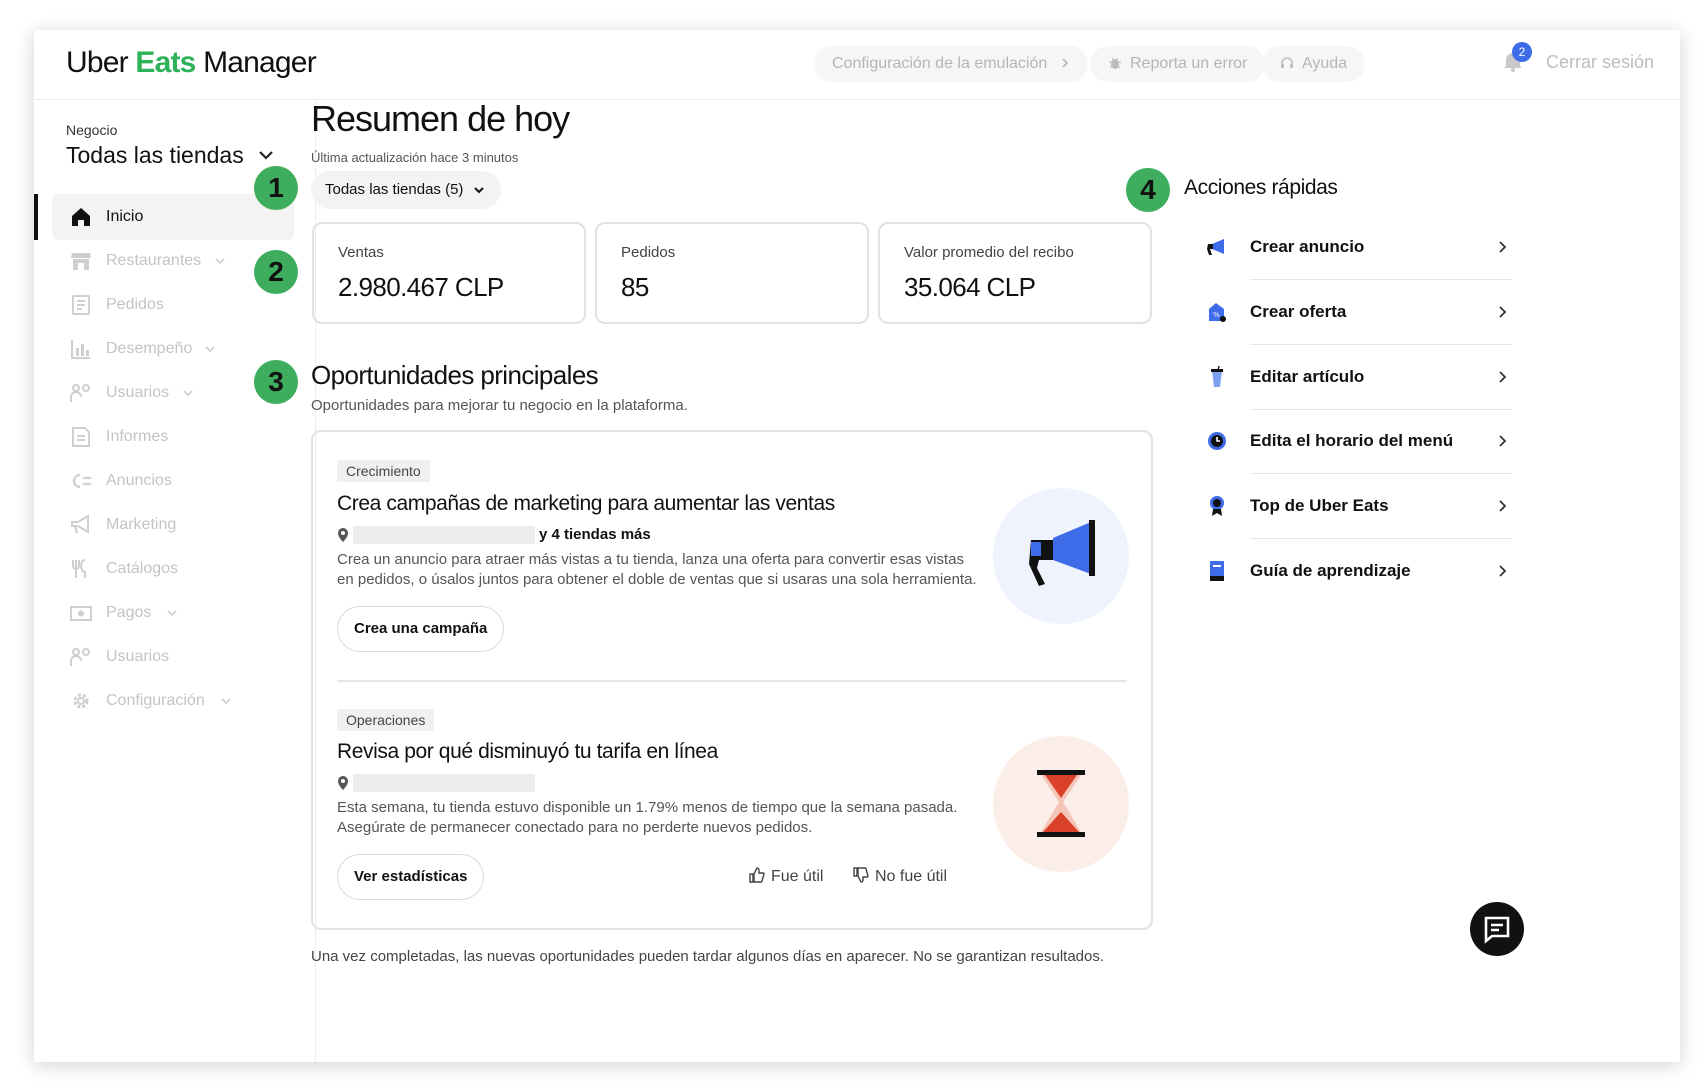  I want to click on quick-action-label: Guía de aprendizaje, so click(1330, 570).